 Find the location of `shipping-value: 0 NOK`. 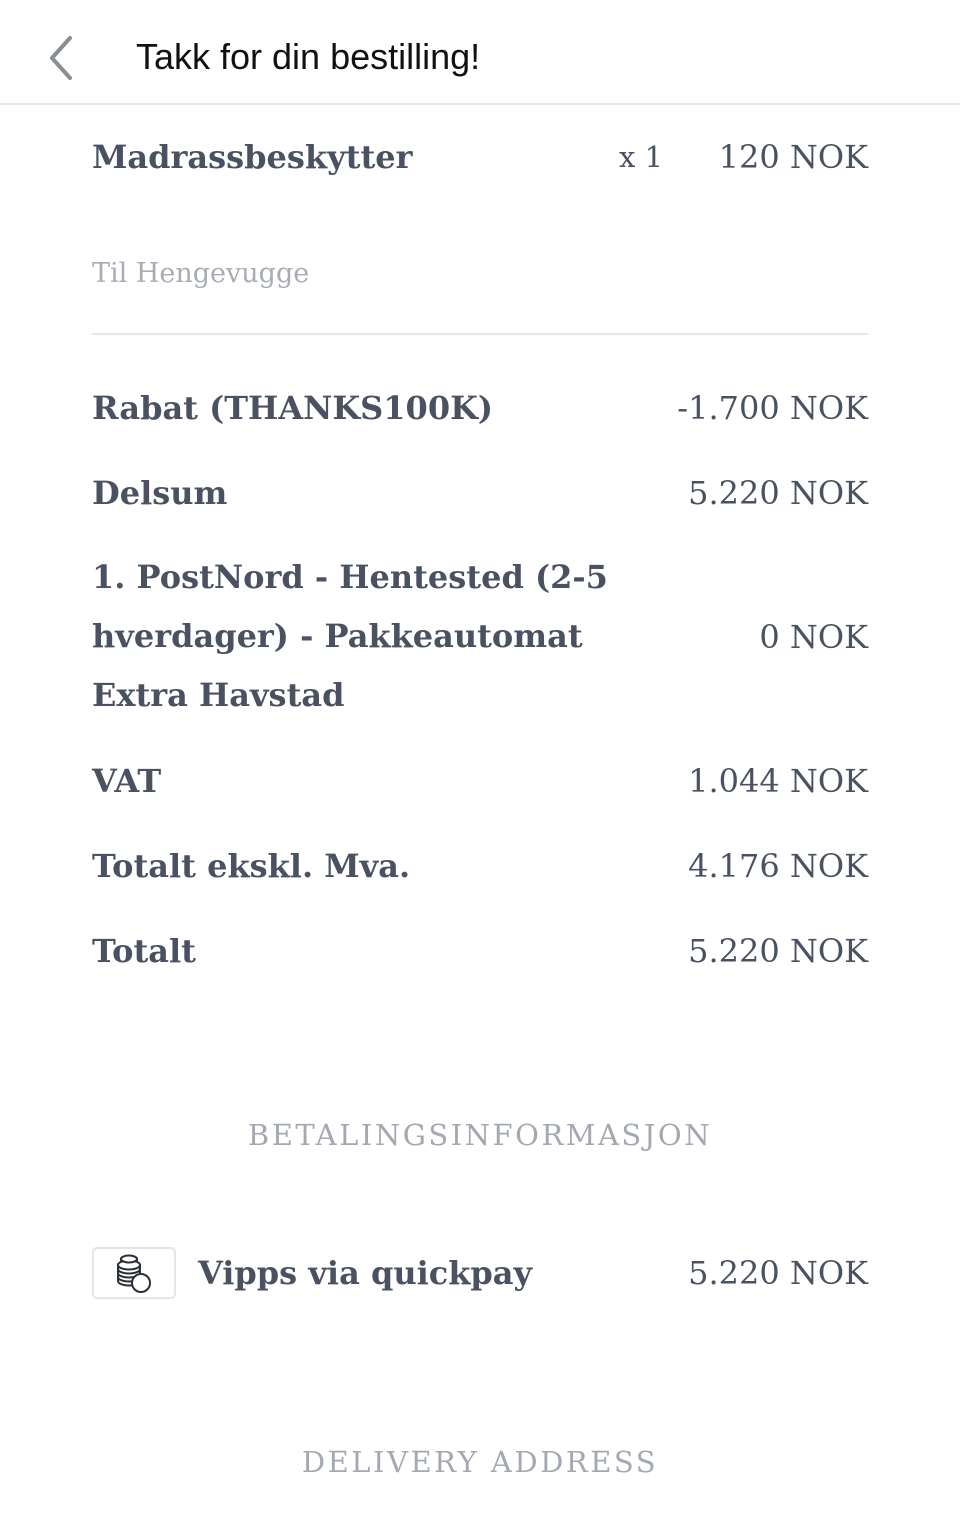

shipping-value: 0 NOK is located at coordinates (813, 636).